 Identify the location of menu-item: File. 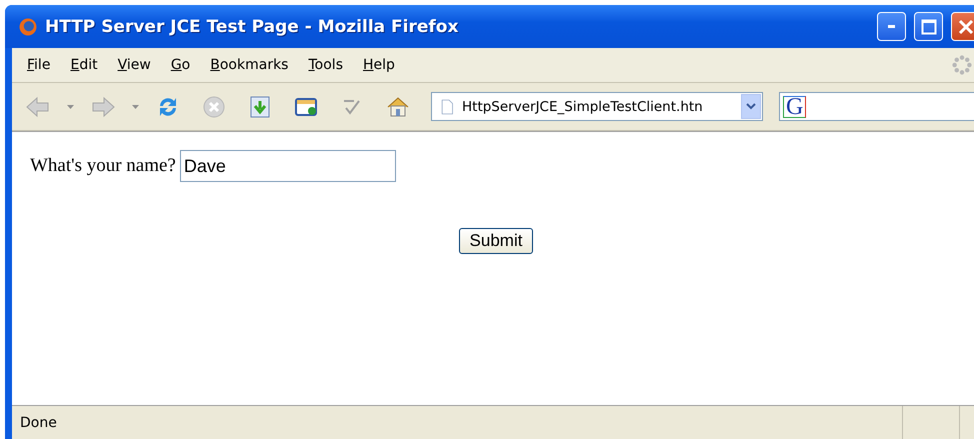
(38, 65).